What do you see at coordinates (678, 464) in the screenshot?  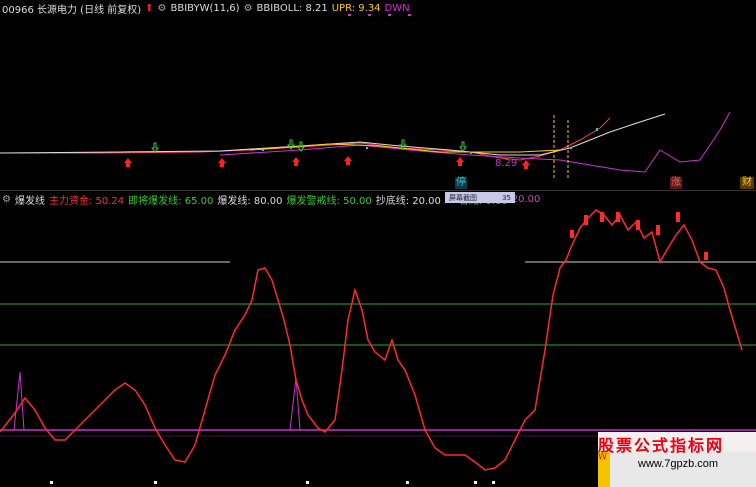 I see `watermark-site: www.7gpzb.com` at bounding box center [678, 464].